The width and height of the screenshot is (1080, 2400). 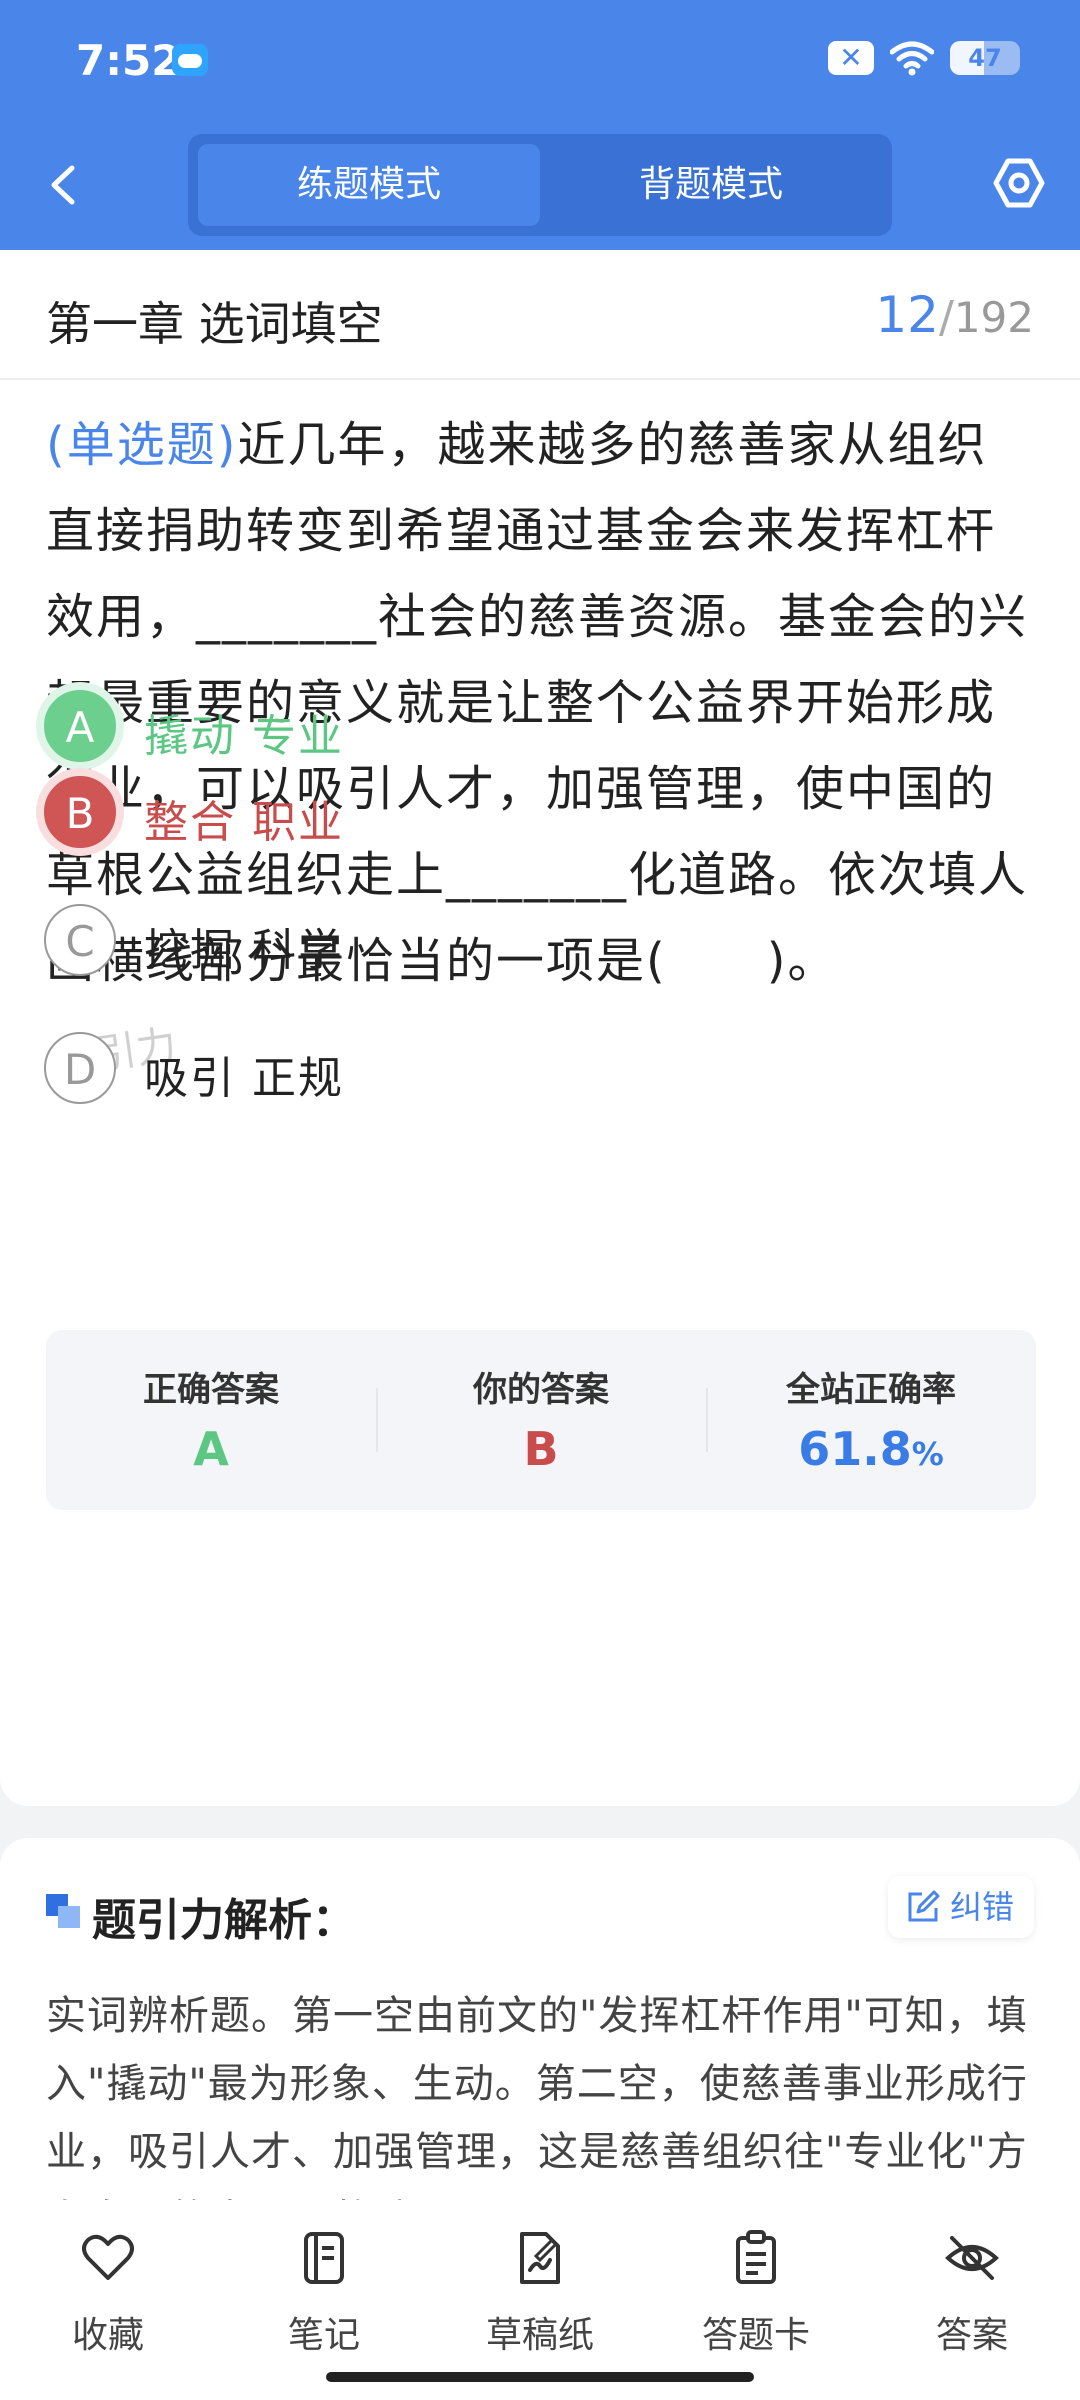 What do you see at coordinates (444, 814) in the screenshot?
I see `option-b: B 整合 职业` at bounding box center [444, 814].